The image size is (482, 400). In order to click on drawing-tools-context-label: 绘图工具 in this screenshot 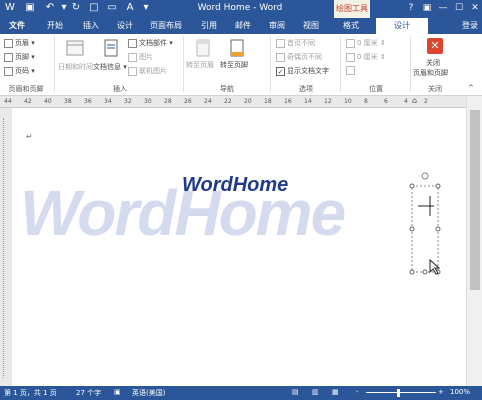, I will do `click(352, 9)`.